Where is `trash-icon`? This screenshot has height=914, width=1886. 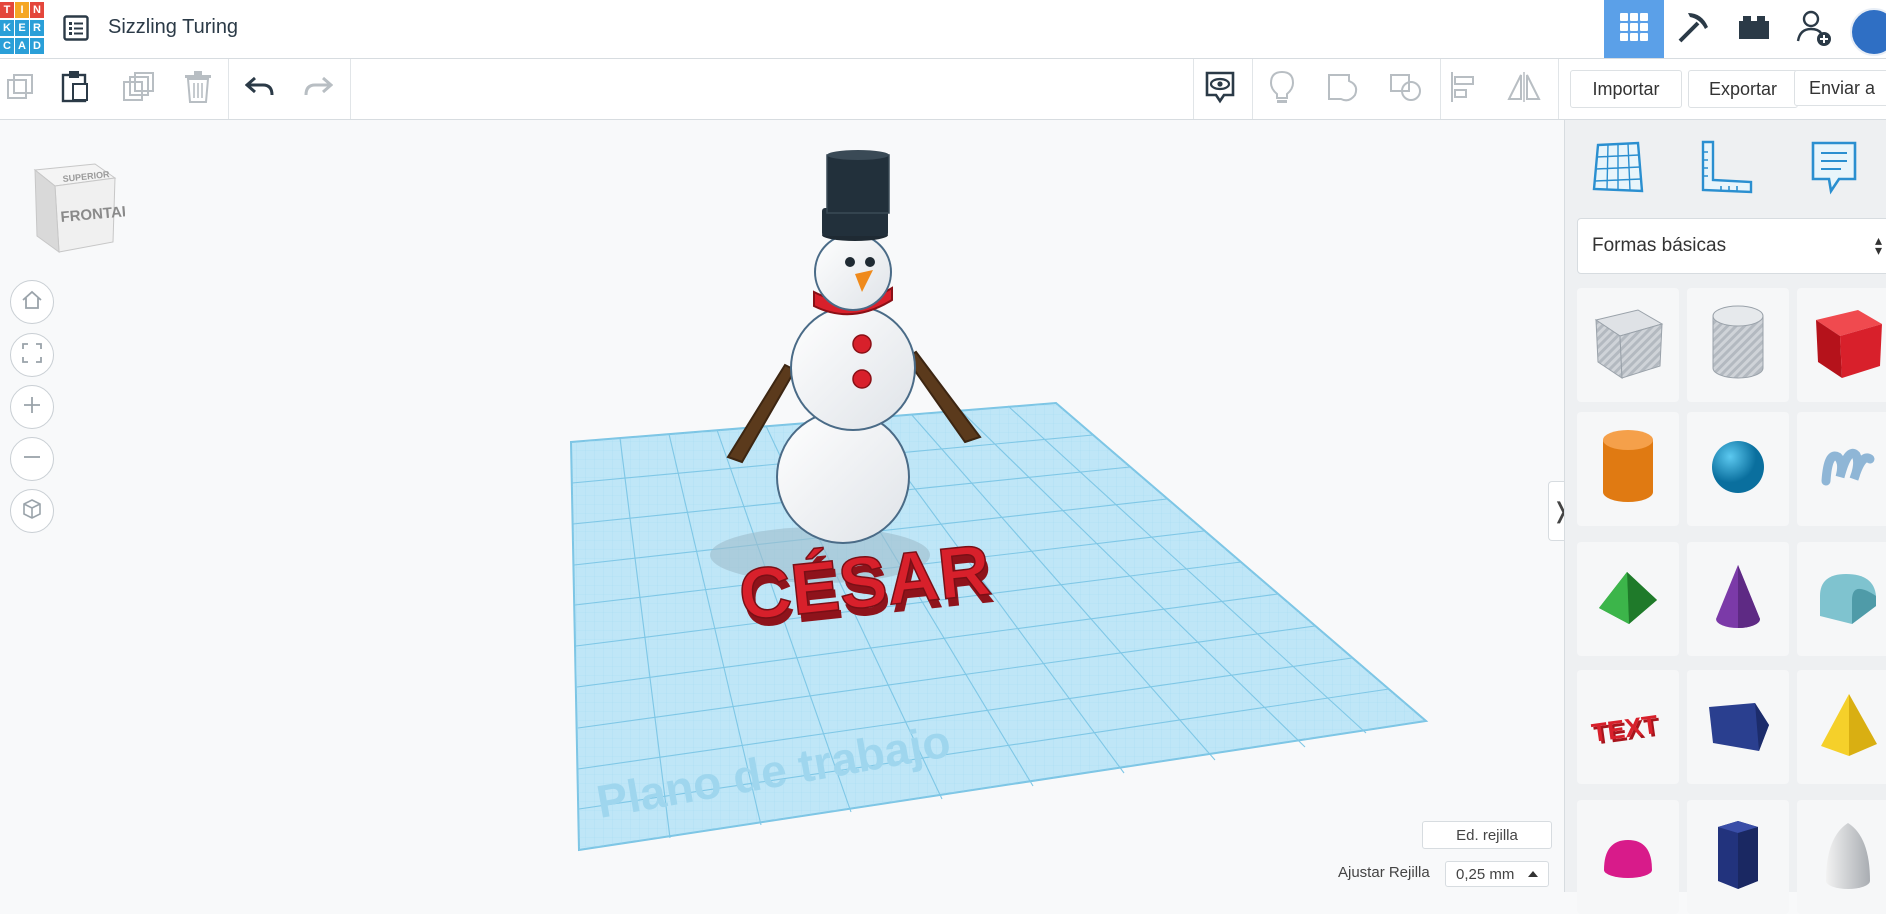
trash-icon is located at coordinates (198, 89).